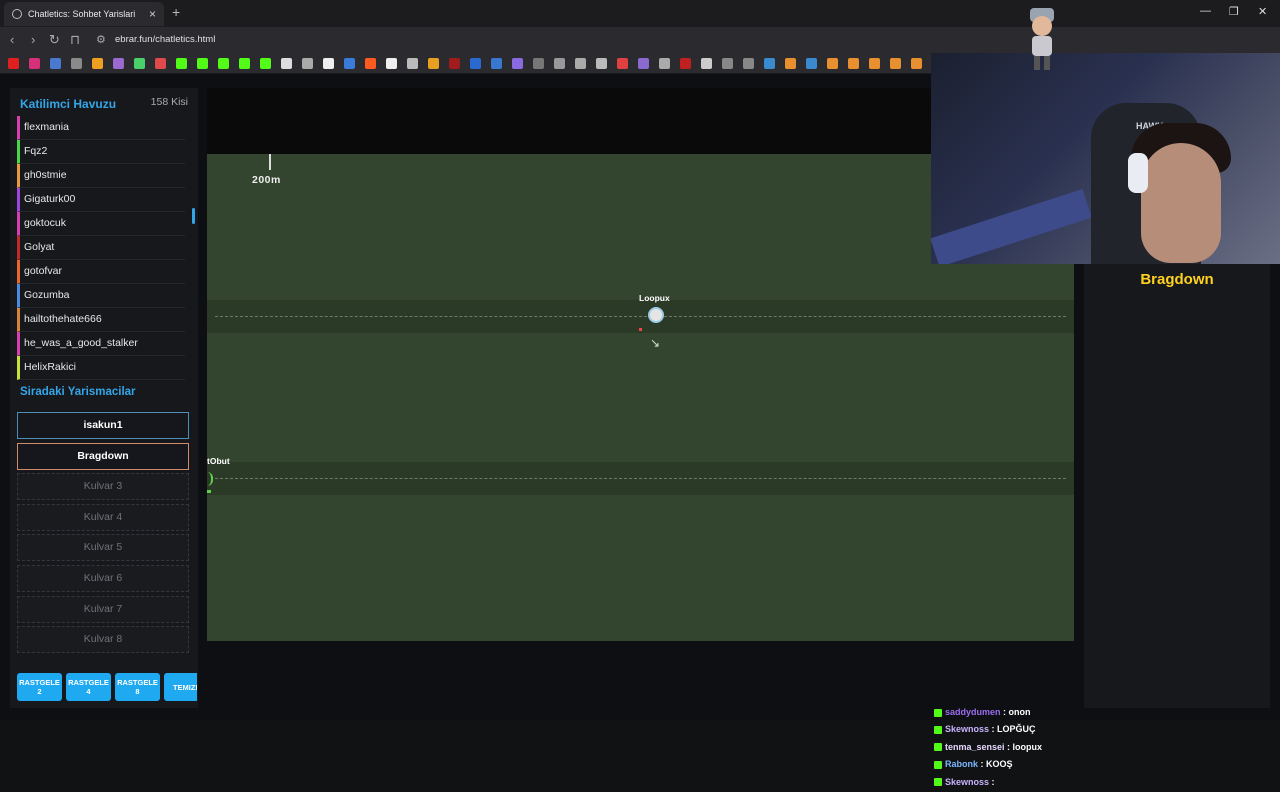  Describe the element at coordinates (101, 176) in the screenshot. I see `participant-item: gh0stmie` at that location.